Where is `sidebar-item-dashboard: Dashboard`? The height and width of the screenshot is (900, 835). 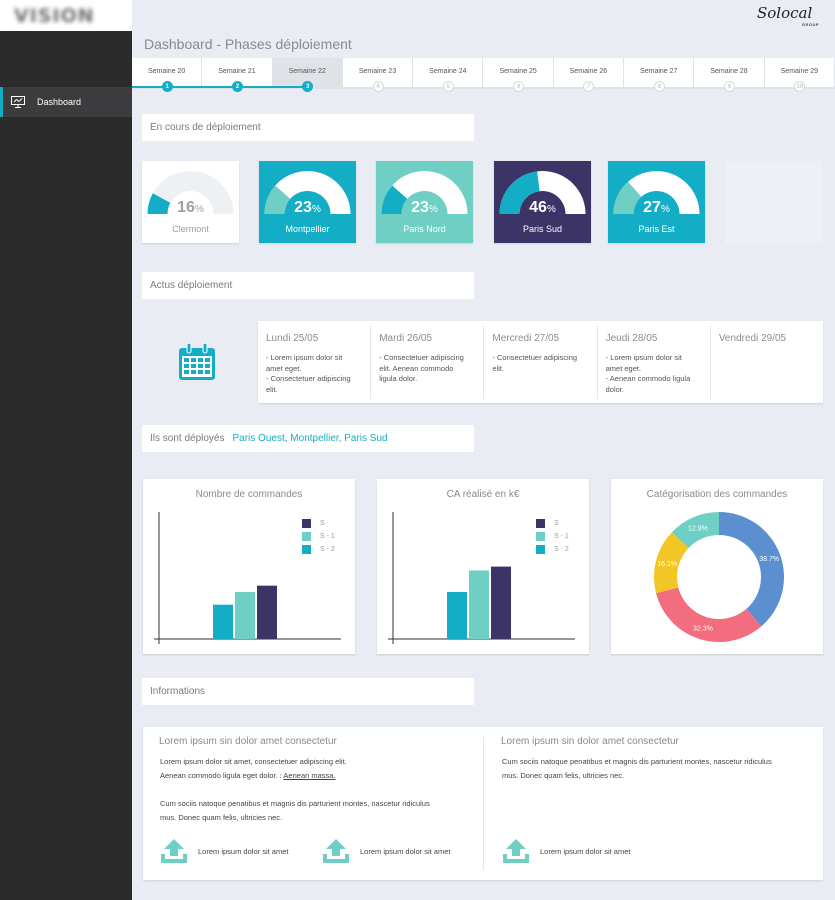
sidebar-item-dashboard: Dashboard is located at coordinates (66, 102).